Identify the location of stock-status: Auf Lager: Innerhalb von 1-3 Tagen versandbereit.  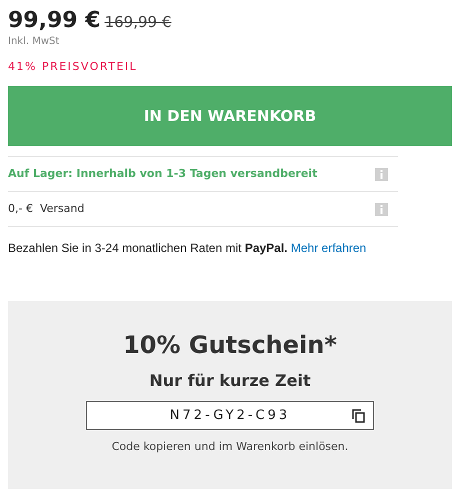
(163, 174).